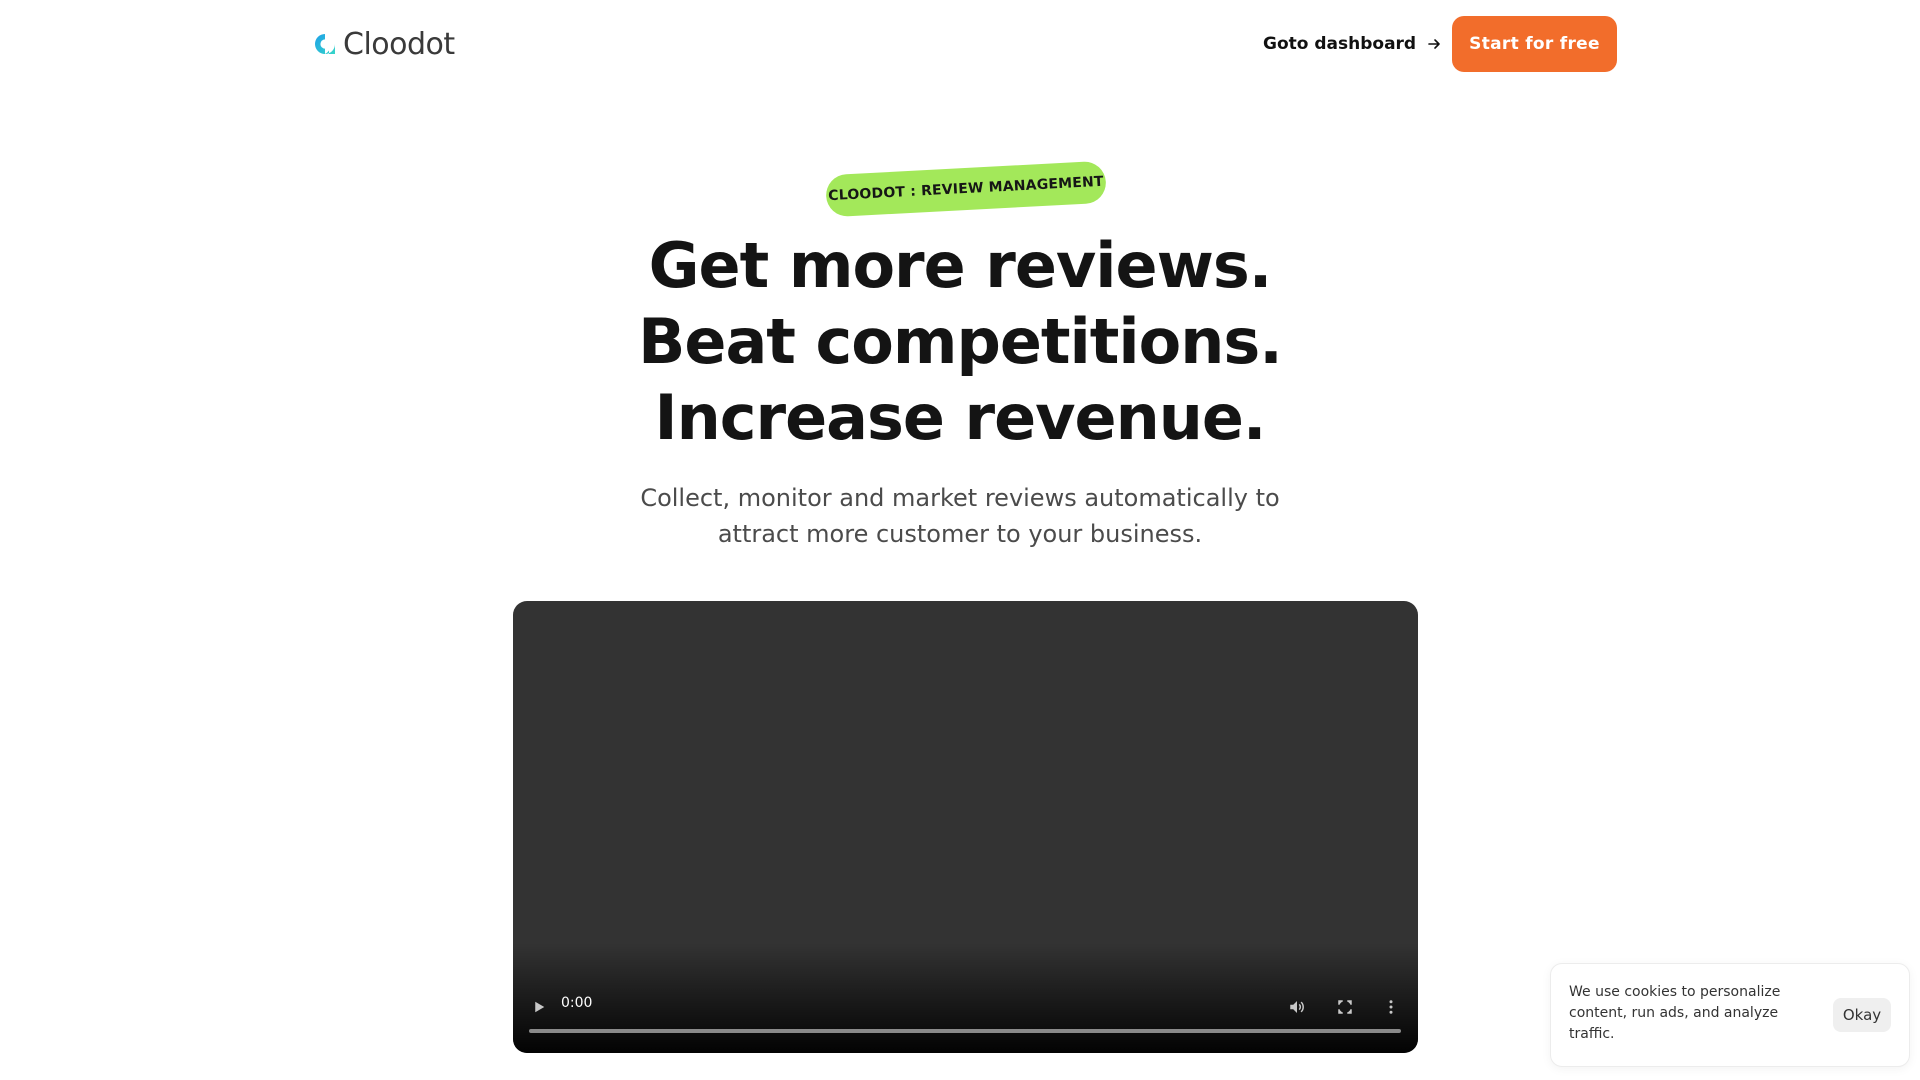 Image resolution: width=1920 pixels, height=1080 pixels. I want to click on headline-line-2: Beat competitions., so click(960, 341).